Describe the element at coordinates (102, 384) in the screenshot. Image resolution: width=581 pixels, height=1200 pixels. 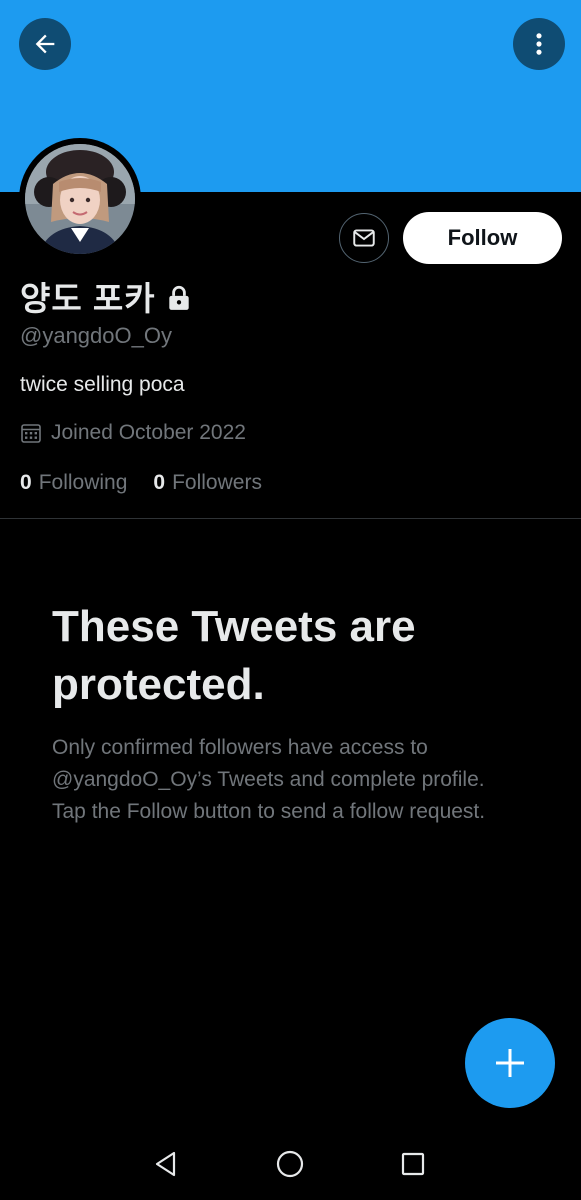
I see `bio: twice selling poca` at that location.